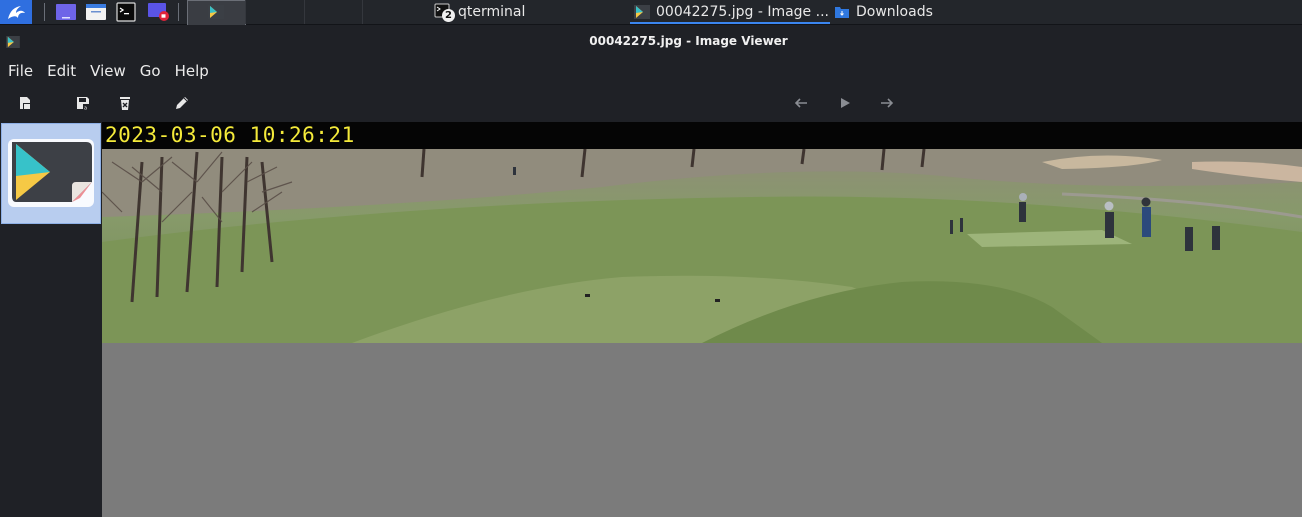 This screenshot has height=517, width=1302. I want to click on pencil-icon, so click(182, 103).